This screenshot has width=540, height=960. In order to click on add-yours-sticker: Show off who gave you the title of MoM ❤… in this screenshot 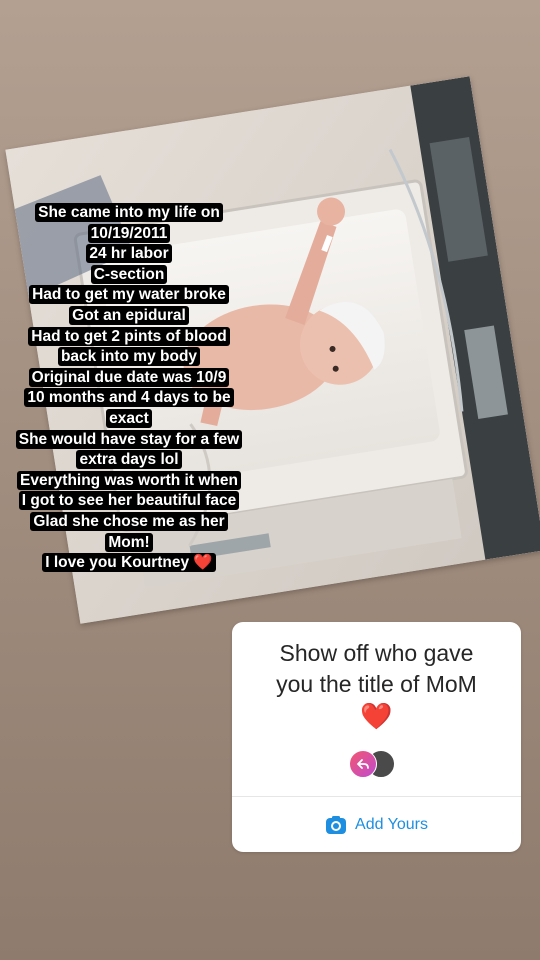, I will do `click(376, 737)`.